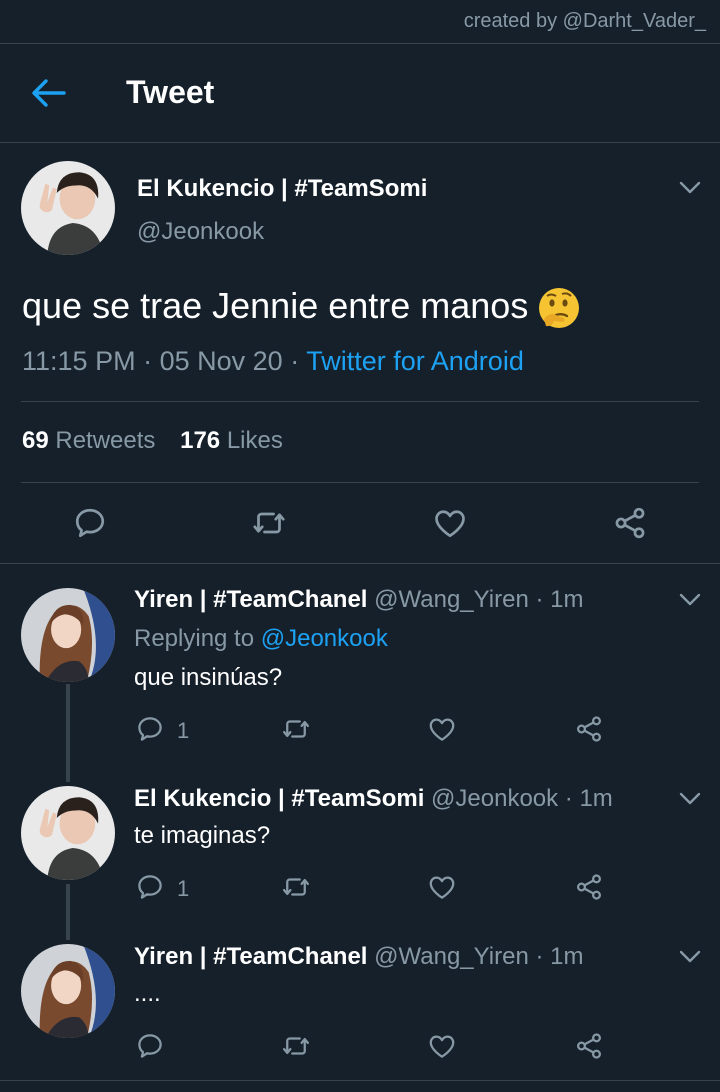 This screenshot has height=1092, width=720. Describe the element at coordinates (584, 21) in the screenshot. I see `watermark-credit: created by @Darht_Vader_` at that location.